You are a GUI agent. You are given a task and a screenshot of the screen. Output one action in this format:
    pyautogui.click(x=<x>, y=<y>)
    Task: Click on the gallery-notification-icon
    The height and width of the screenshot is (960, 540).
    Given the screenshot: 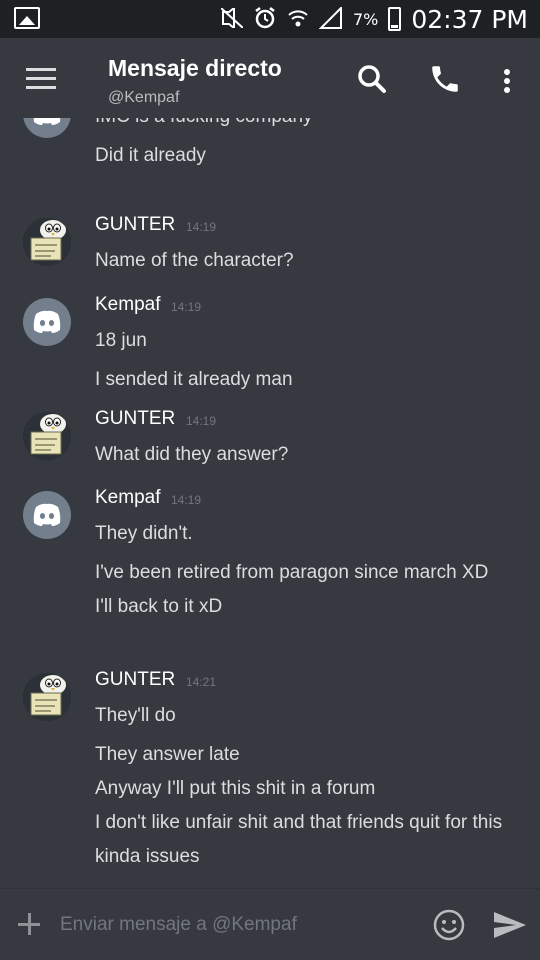 What is the action you would take?
    pyautogui.click(x=27, y=18)
    